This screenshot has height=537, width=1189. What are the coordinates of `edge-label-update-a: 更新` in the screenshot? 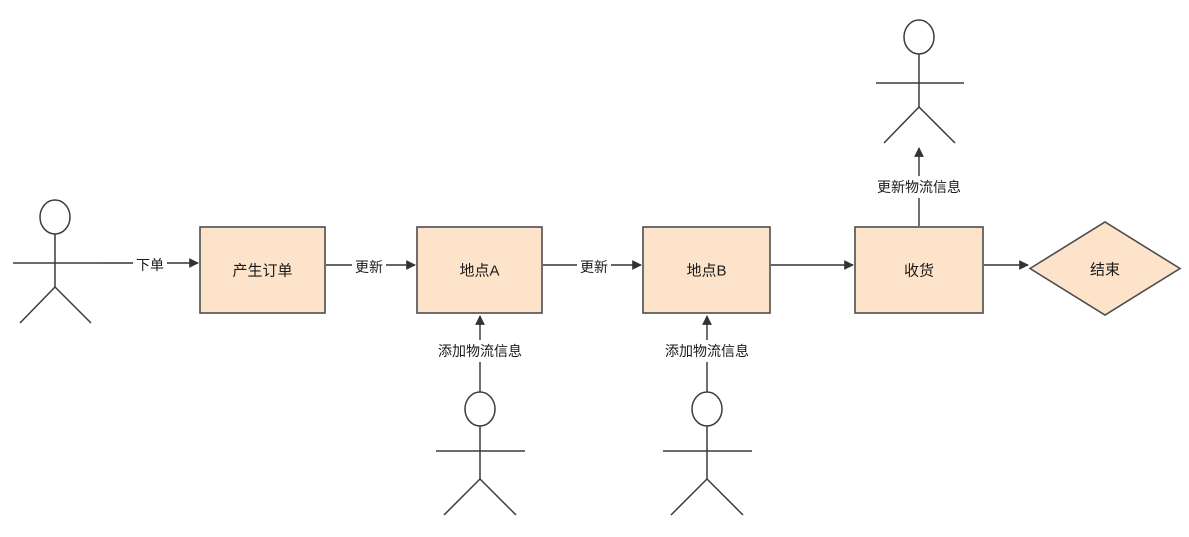 It's located at (369, 267).